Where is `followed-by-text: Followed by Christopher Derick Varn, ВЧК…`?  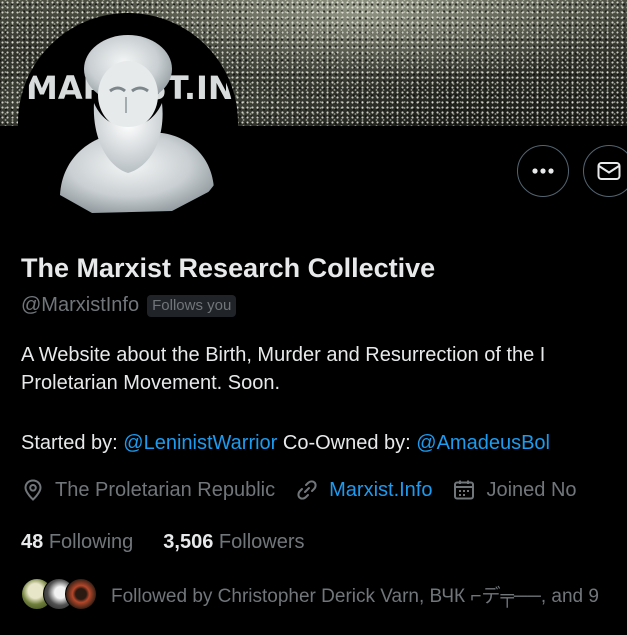
followed-by-text: Followed by Christopher Derick Varn, ВЧК… is located at coordinates (355, 596).